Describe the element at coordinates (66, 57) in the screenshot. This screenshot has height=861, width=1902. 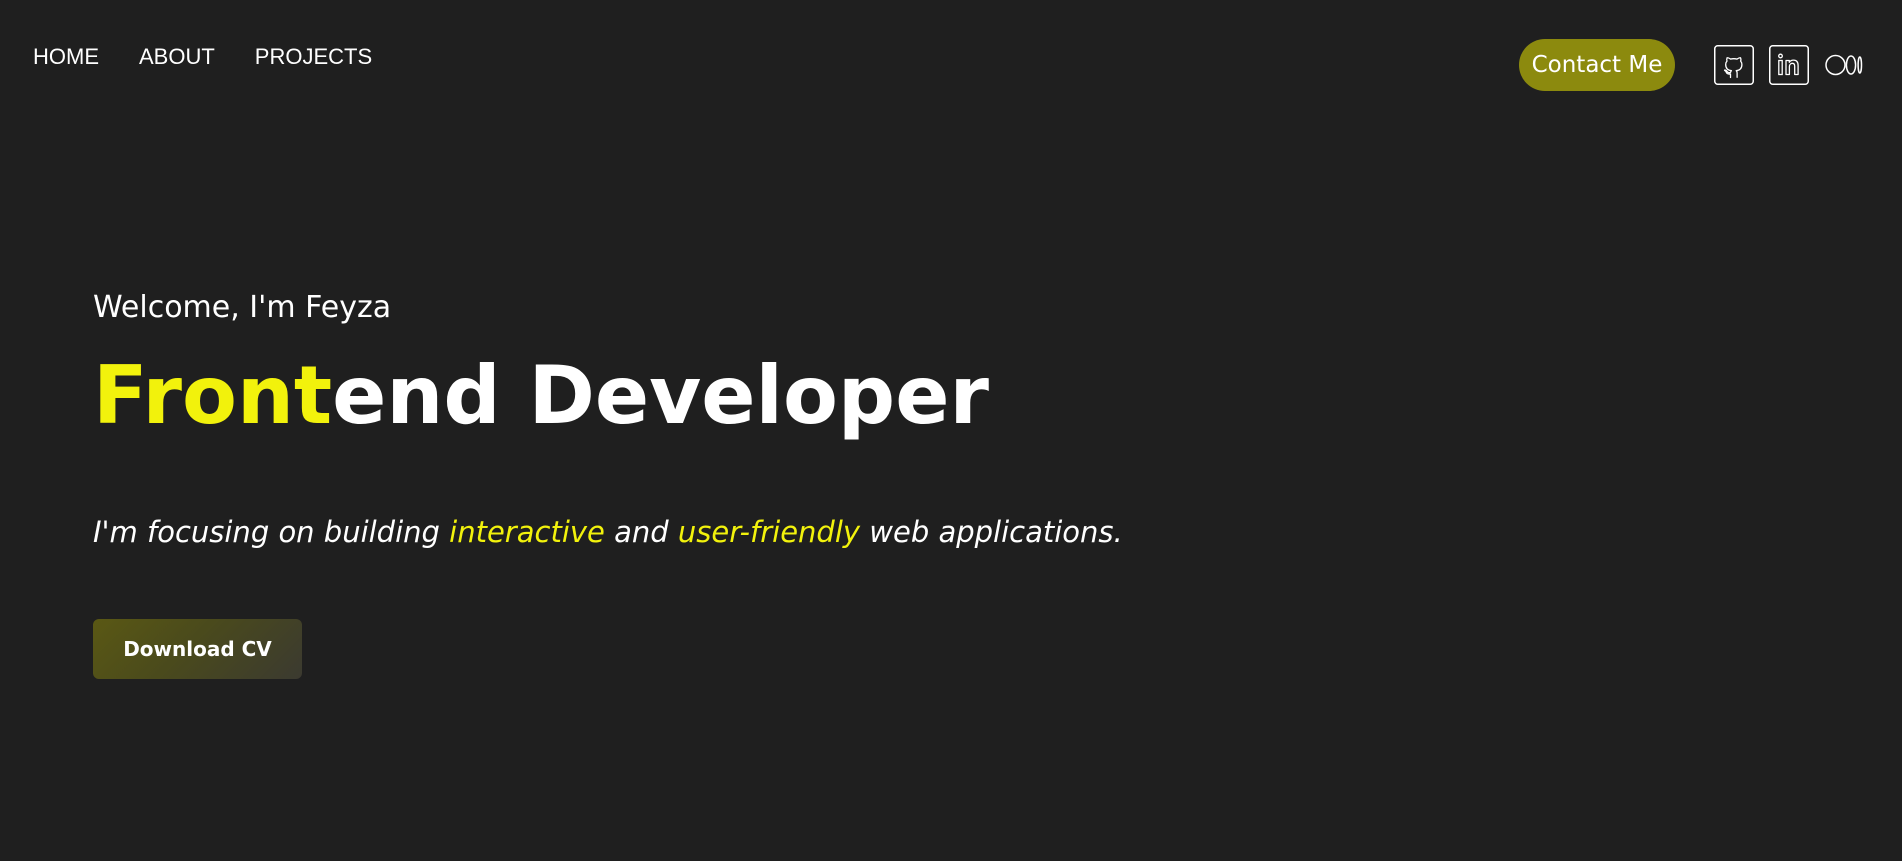
I see `nav-link-home: HOME` at that location.